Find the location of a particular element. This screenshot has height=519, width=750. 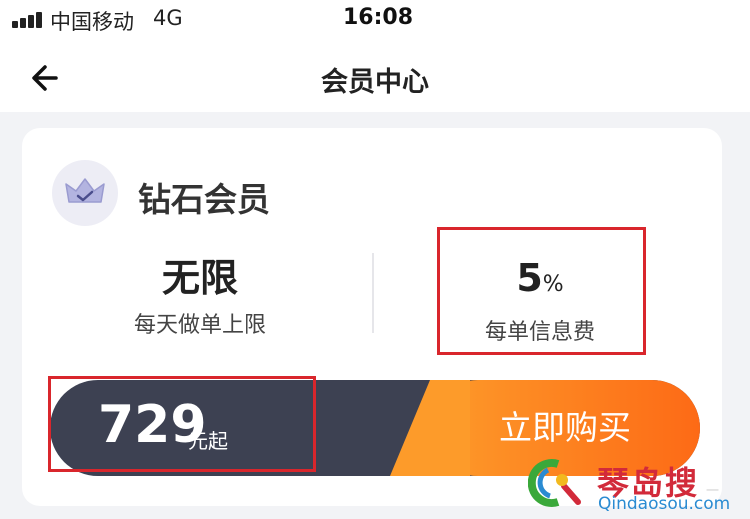

status-bar: 中国移动 4G 16:08 is located at coordinates (375, 20).